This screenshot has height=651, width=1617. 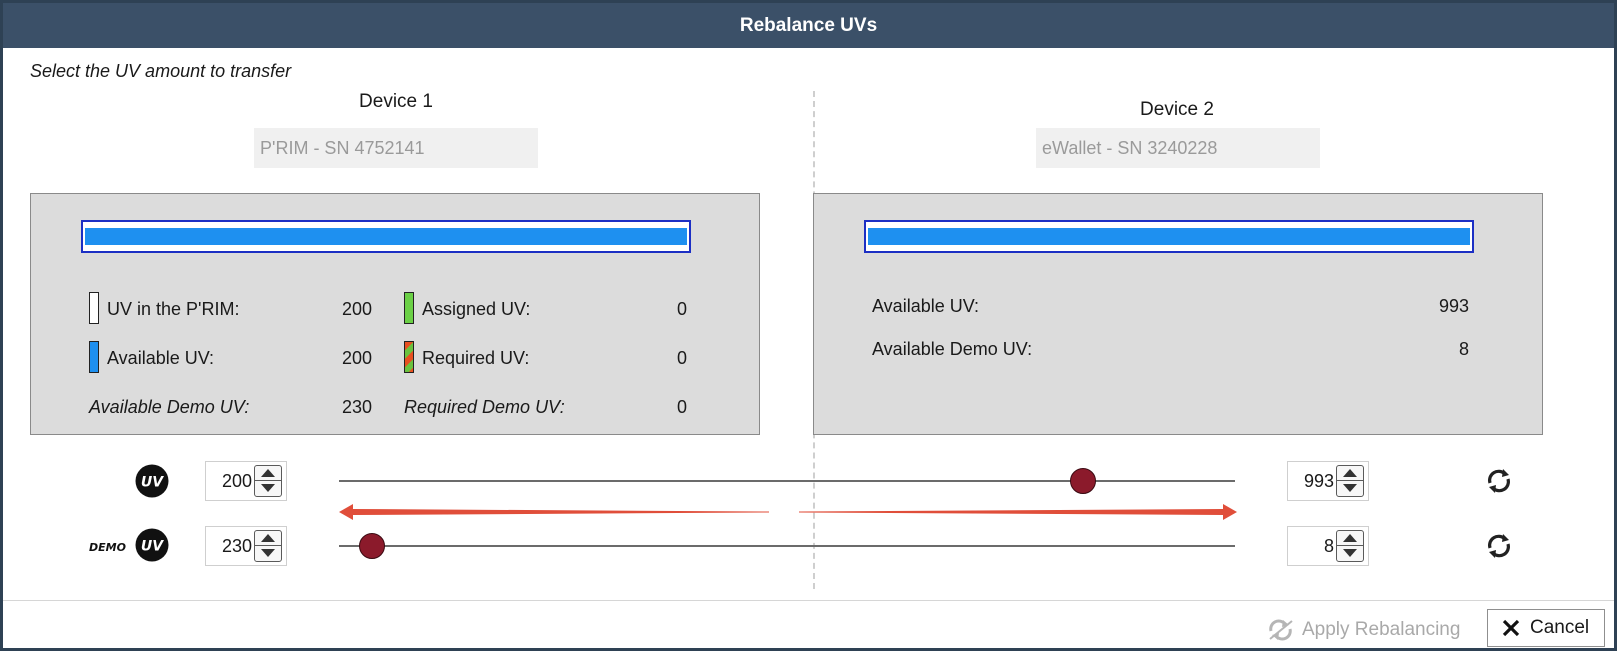 What do you see at coordinates (787, 546) in the screenshot?
I see `demo-uv-slider-track` at bounding box center [787, 546].